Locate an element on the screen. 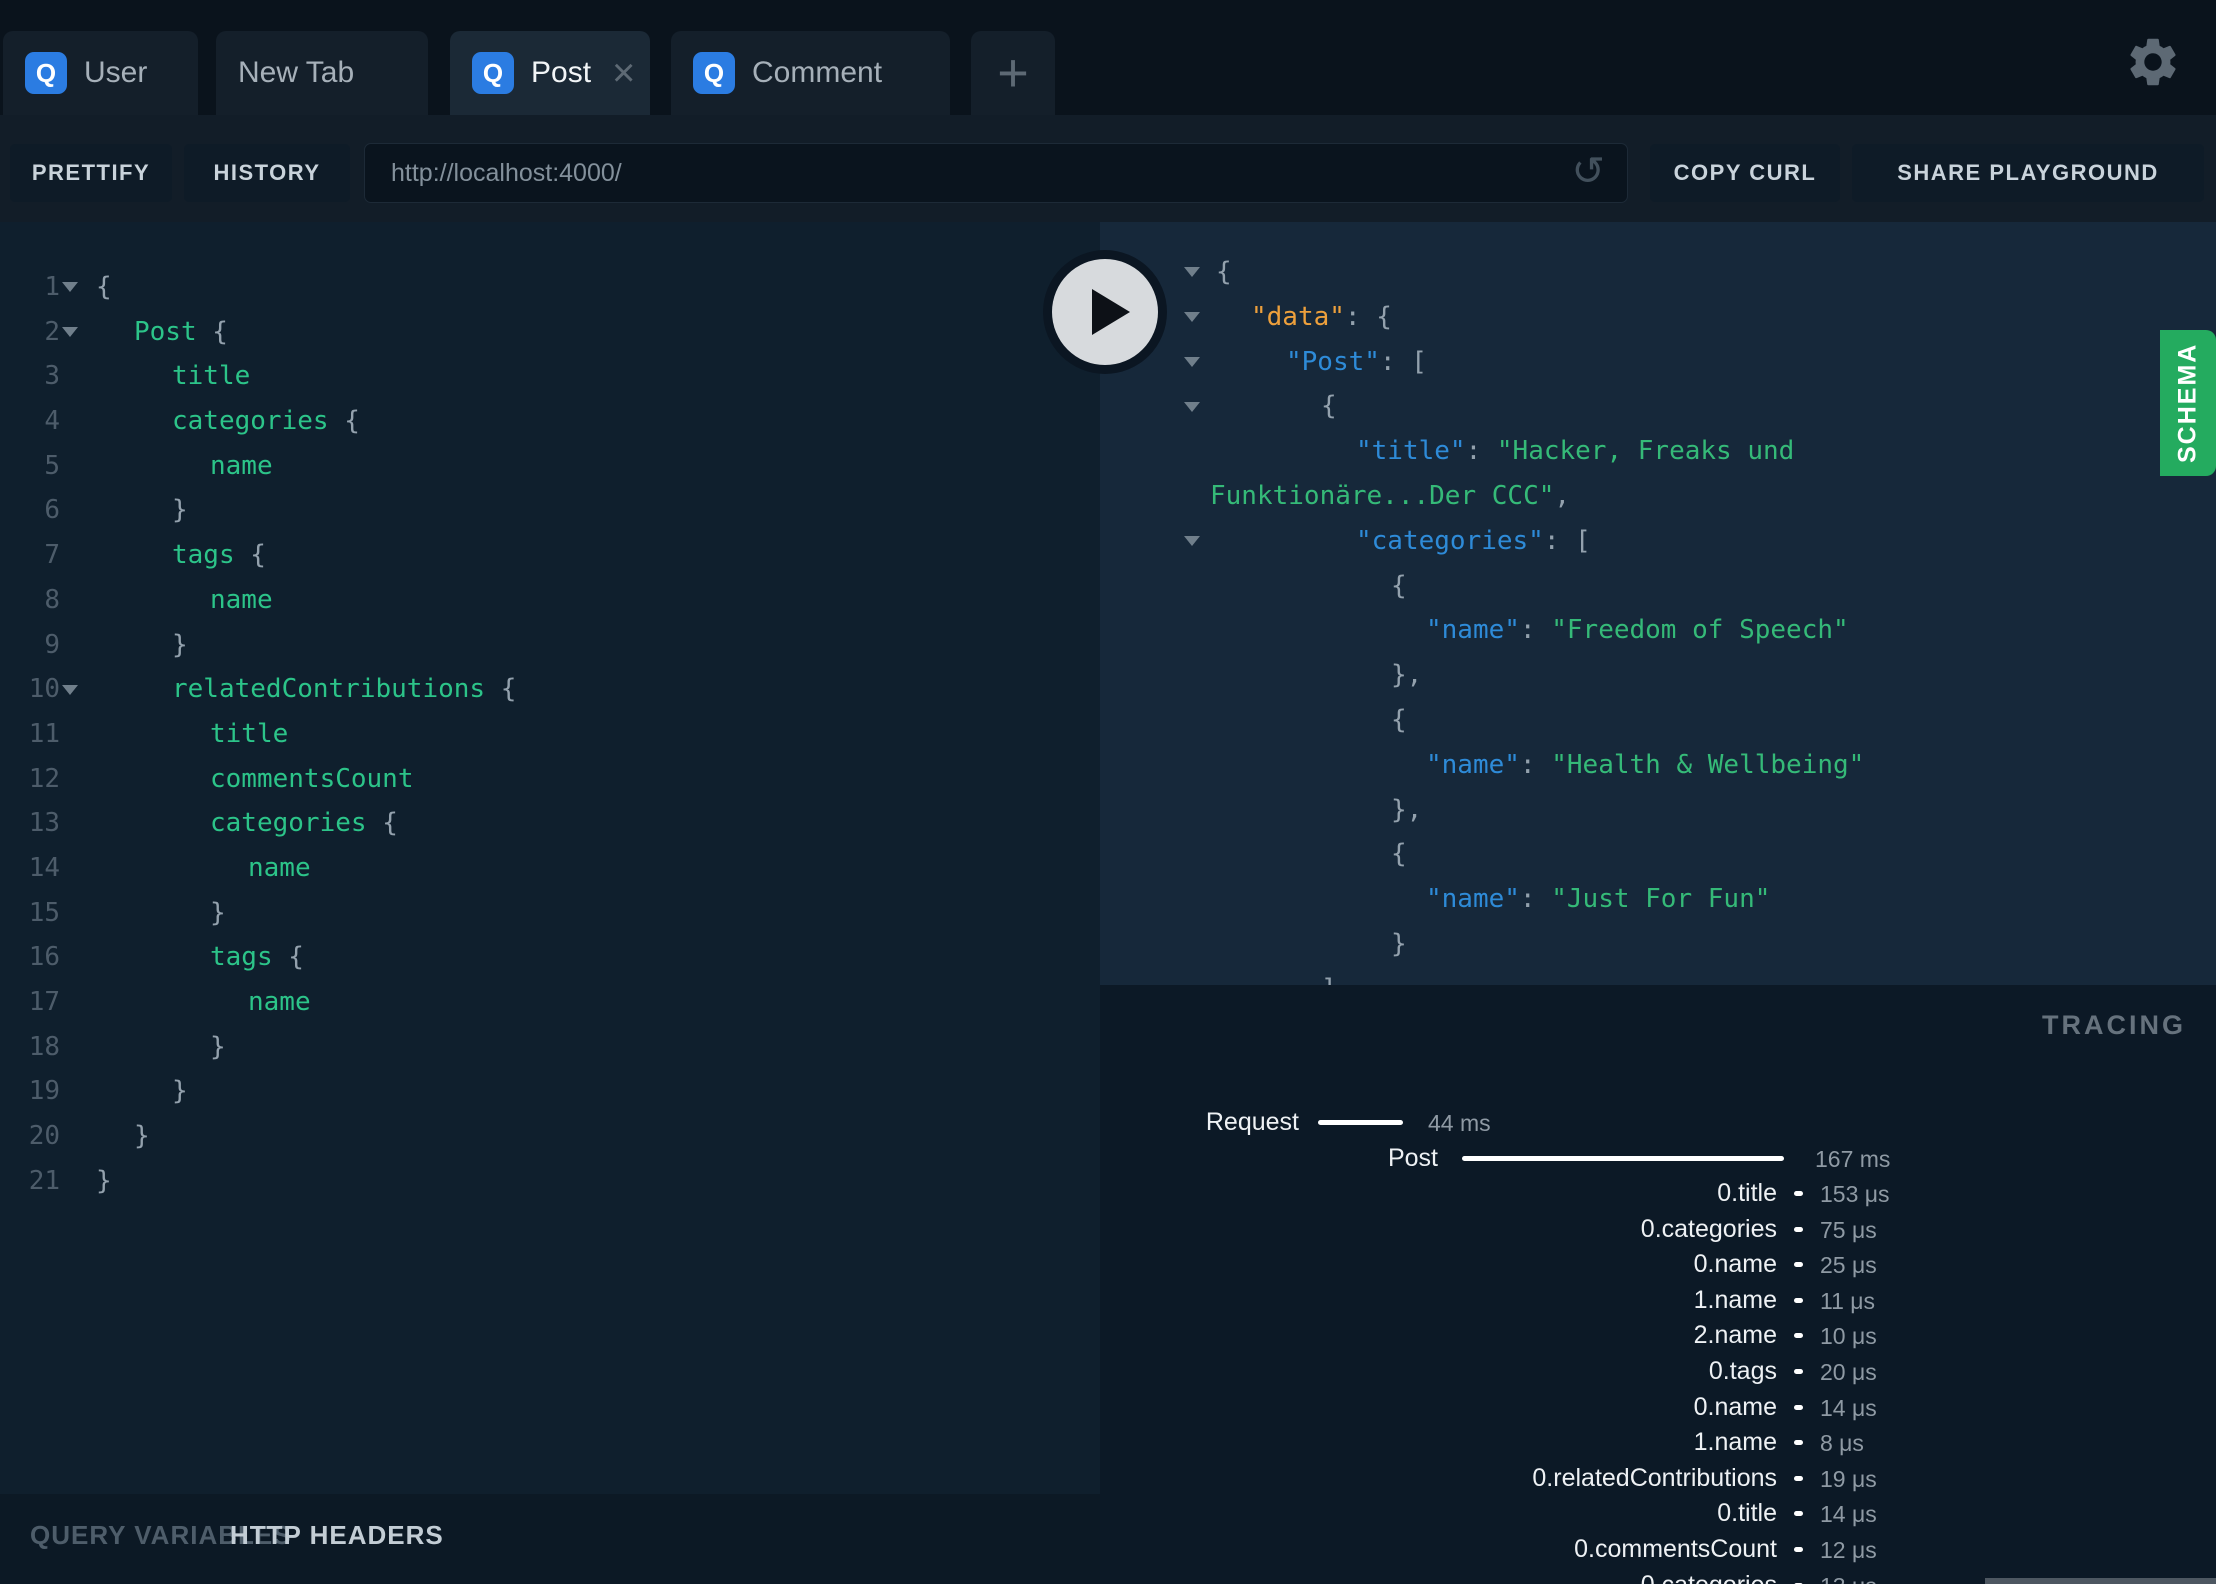 The image size is (2216, 1584). code-token: Post is located at coordinates (173, 331).